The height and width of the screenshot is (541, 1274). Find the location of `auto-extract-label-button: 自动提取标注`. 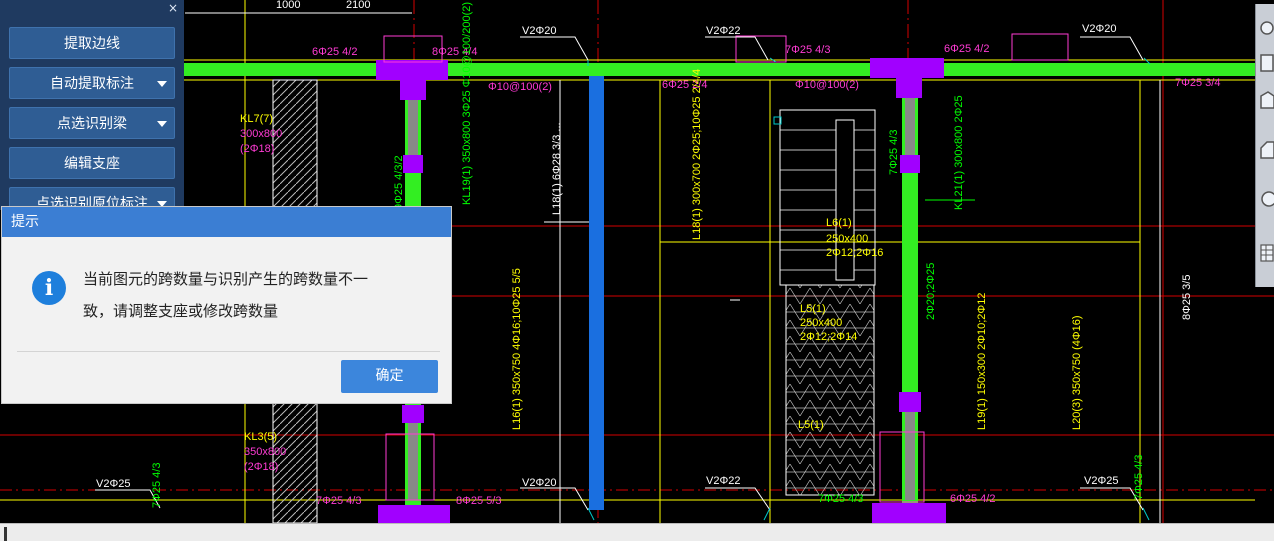

auto-extract-label-button: 自动提取标注 is located at coordinates (92, 83).